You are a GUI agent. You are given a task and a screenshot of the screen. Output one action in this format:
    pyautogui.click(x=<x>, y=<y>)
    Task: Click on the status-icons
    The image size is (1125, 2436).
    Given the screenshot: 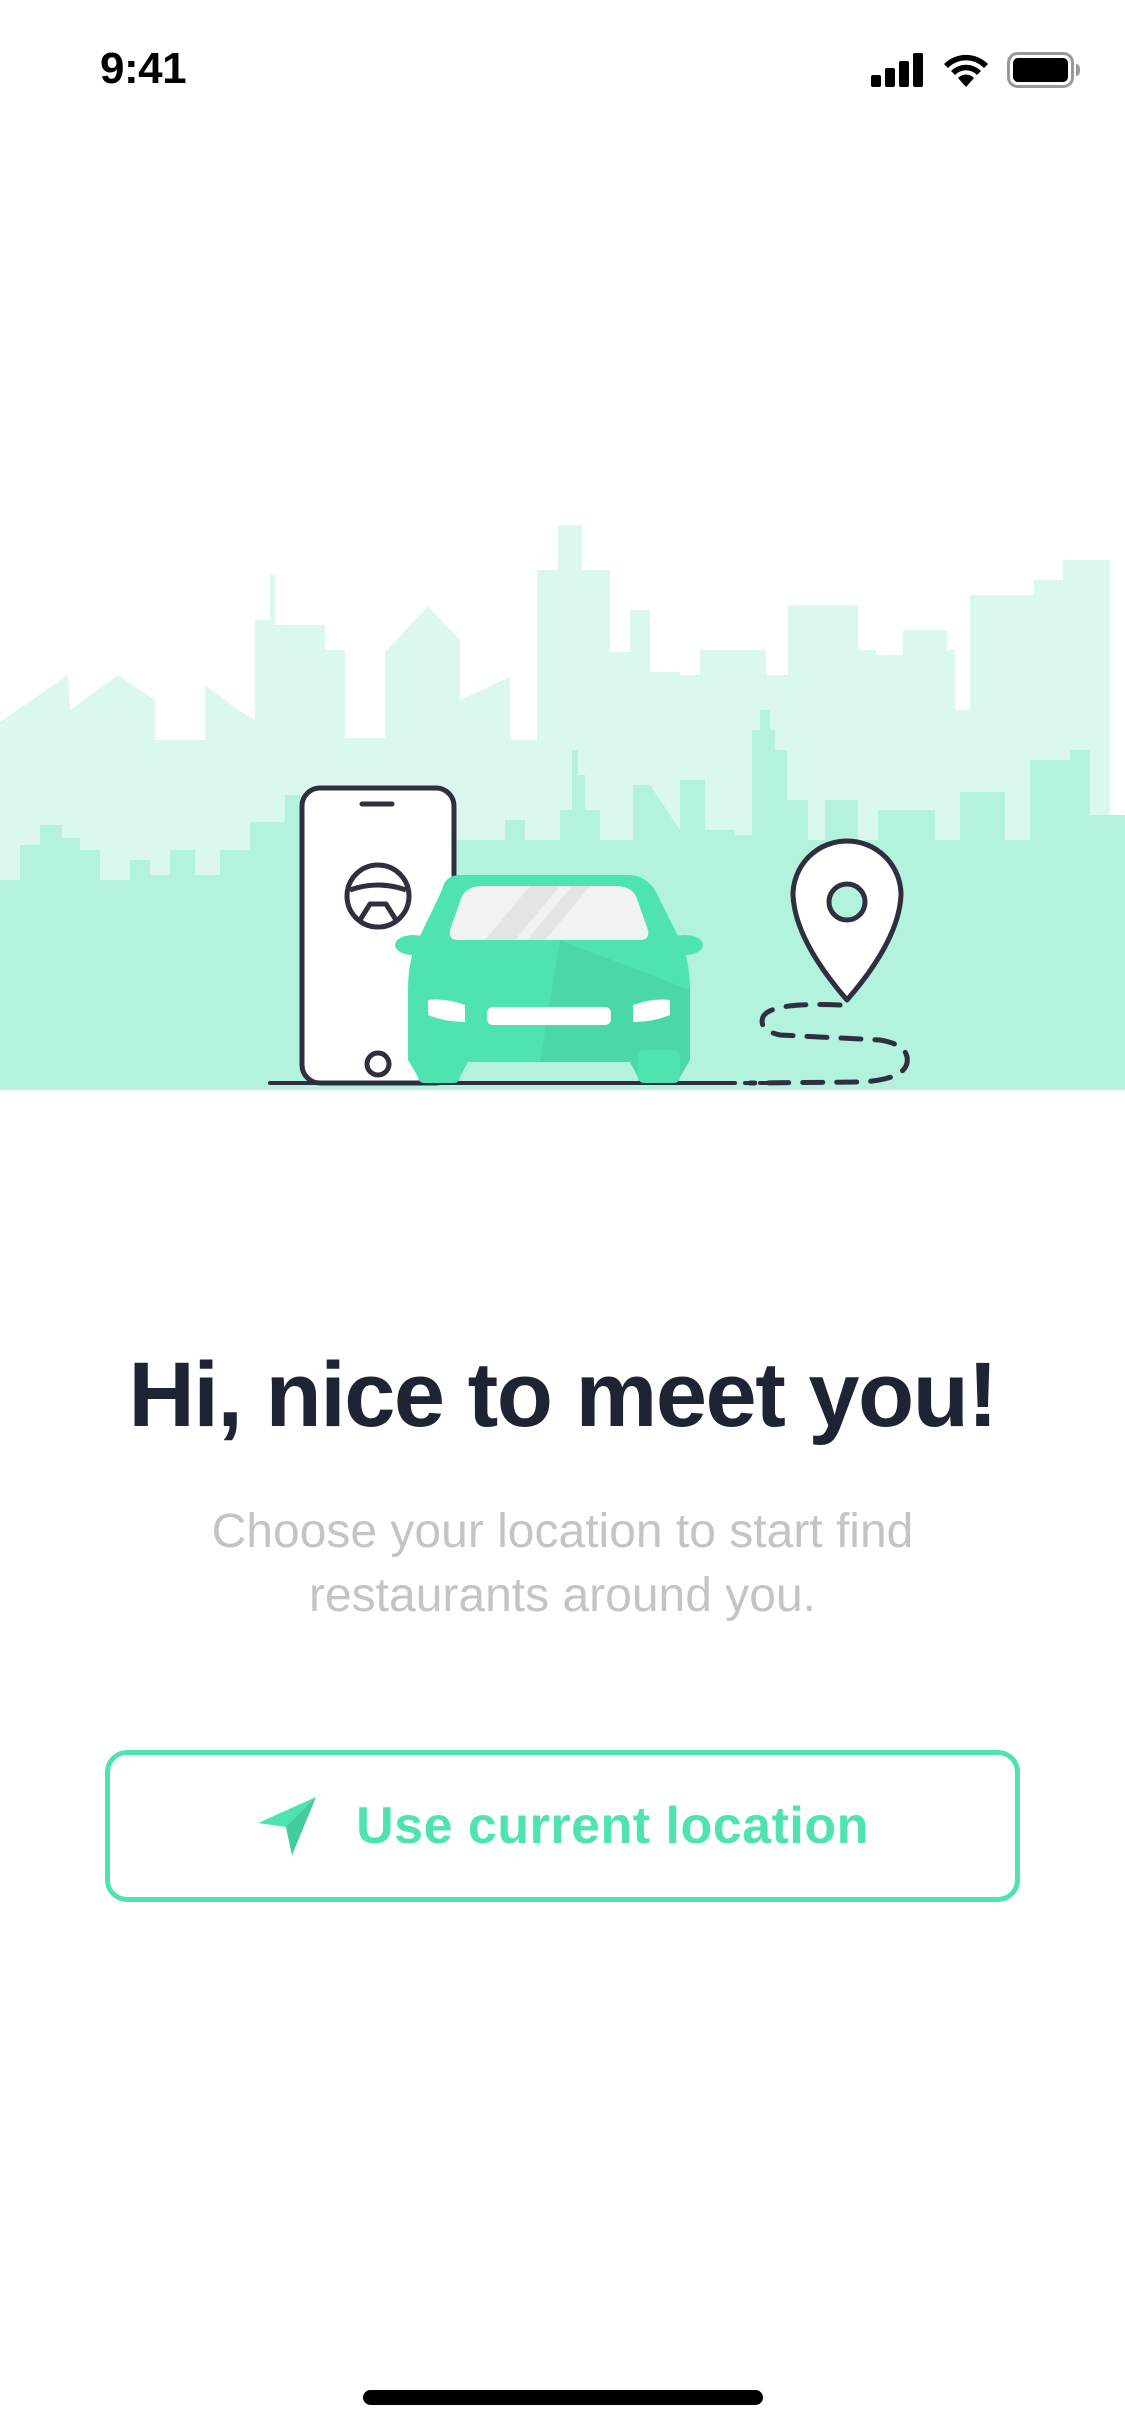 What is the action you would take?
    pyautogui.click(x=976, y=70)
    